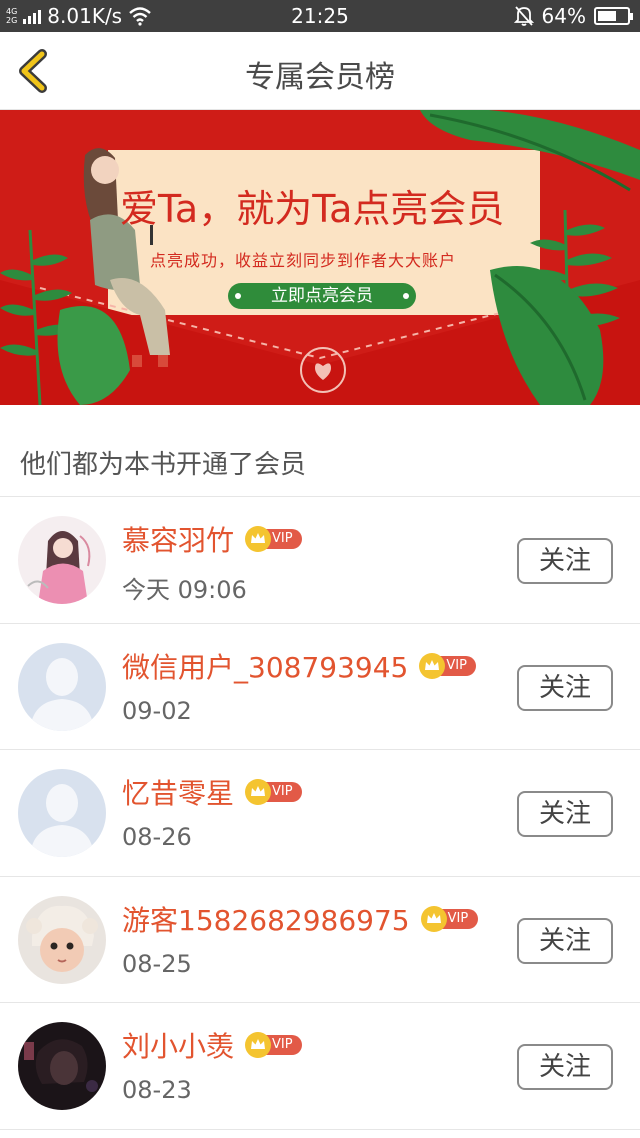 The image size is (640, 1138). What do you see at coordinates (265, 666) in the screenshot?
I see `member-name: 微信用户_308793945` at bounding box center [265, 666].